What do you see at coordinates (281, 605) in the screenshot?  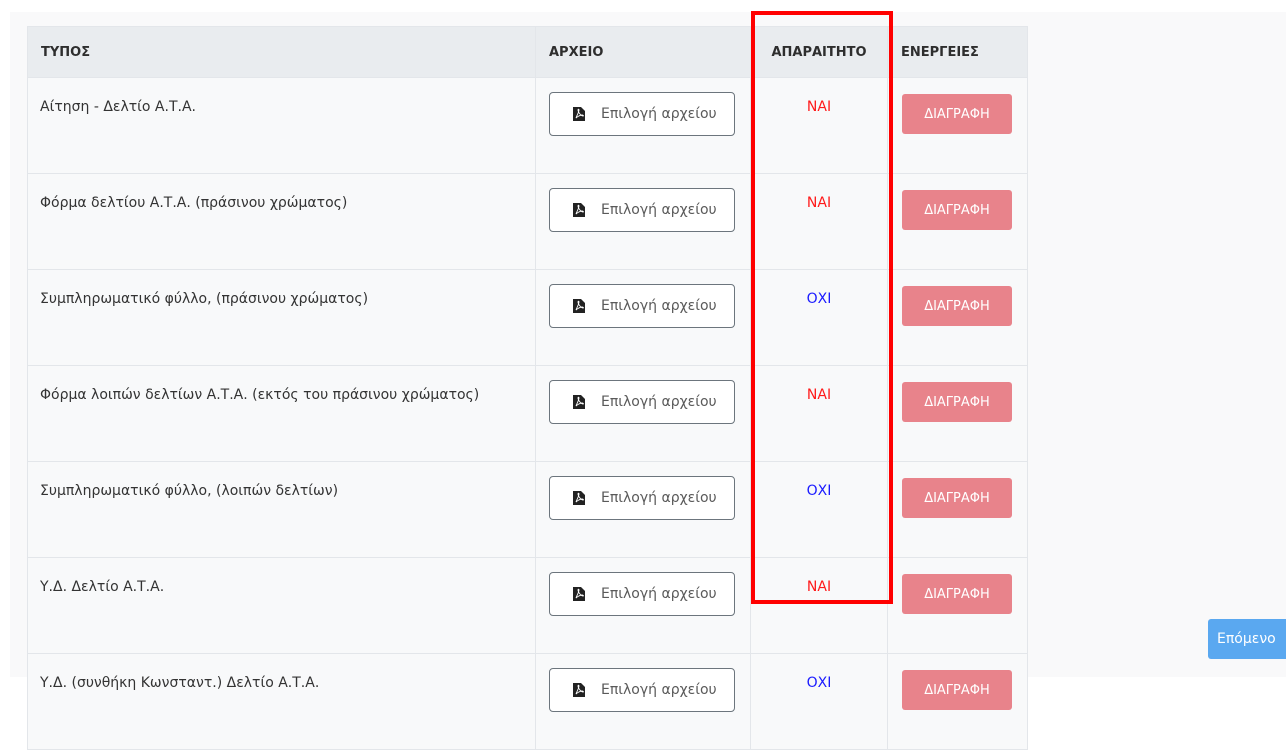 I see `document-type: Υ.Δ. Δελτίο Α.Τ.Α.` at bounding box center [281, 605].